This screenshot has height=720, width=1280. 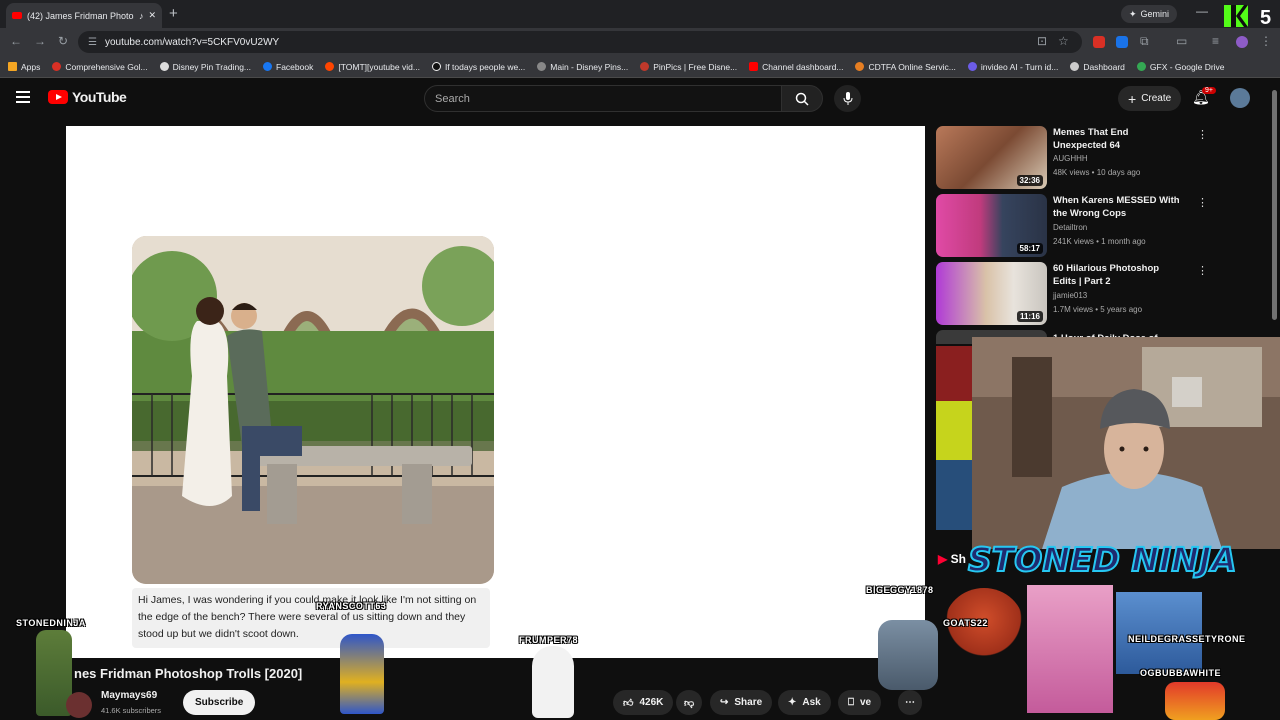 I want to click on more-actions-button: ⋯, so click(x=910, y=702).